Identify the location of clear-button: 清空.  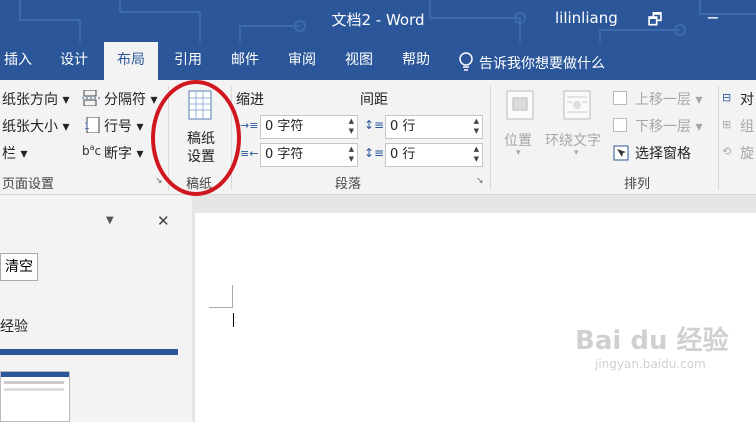
(19, 267).